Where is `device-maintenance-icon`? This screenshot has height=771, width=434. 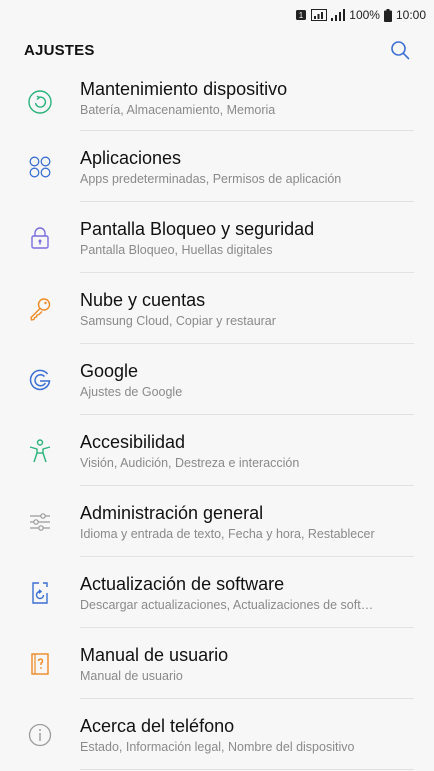 device-maintenance-icon is located at coordinates (40, 102).